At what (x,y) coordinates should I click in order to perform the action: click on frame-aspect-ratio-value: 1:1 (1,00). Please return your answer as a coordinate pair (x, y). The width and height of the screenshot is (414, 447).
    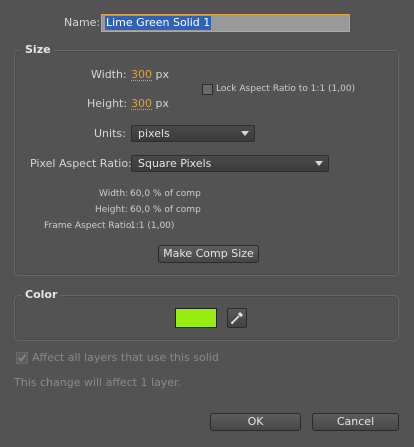
    Looking at the image, I should click on (152, 226).